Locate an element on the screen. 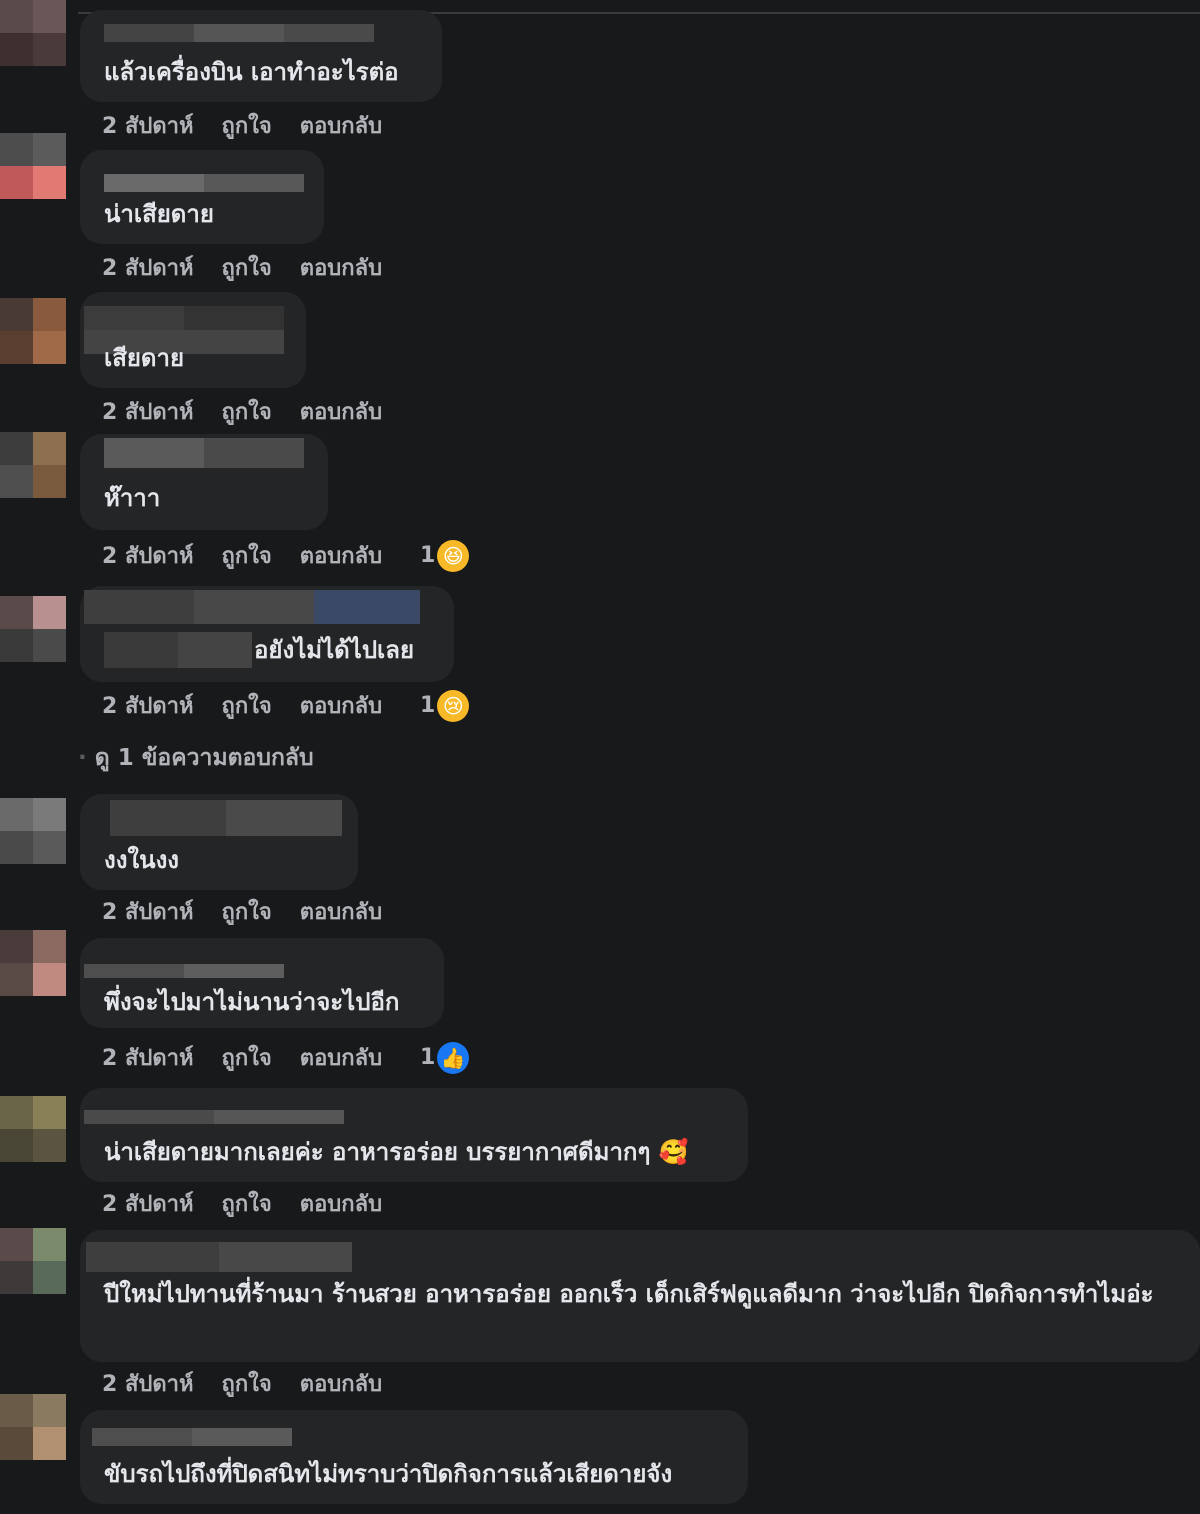  comment-bubble: เสียดาย is located at coordinates (193, 340).